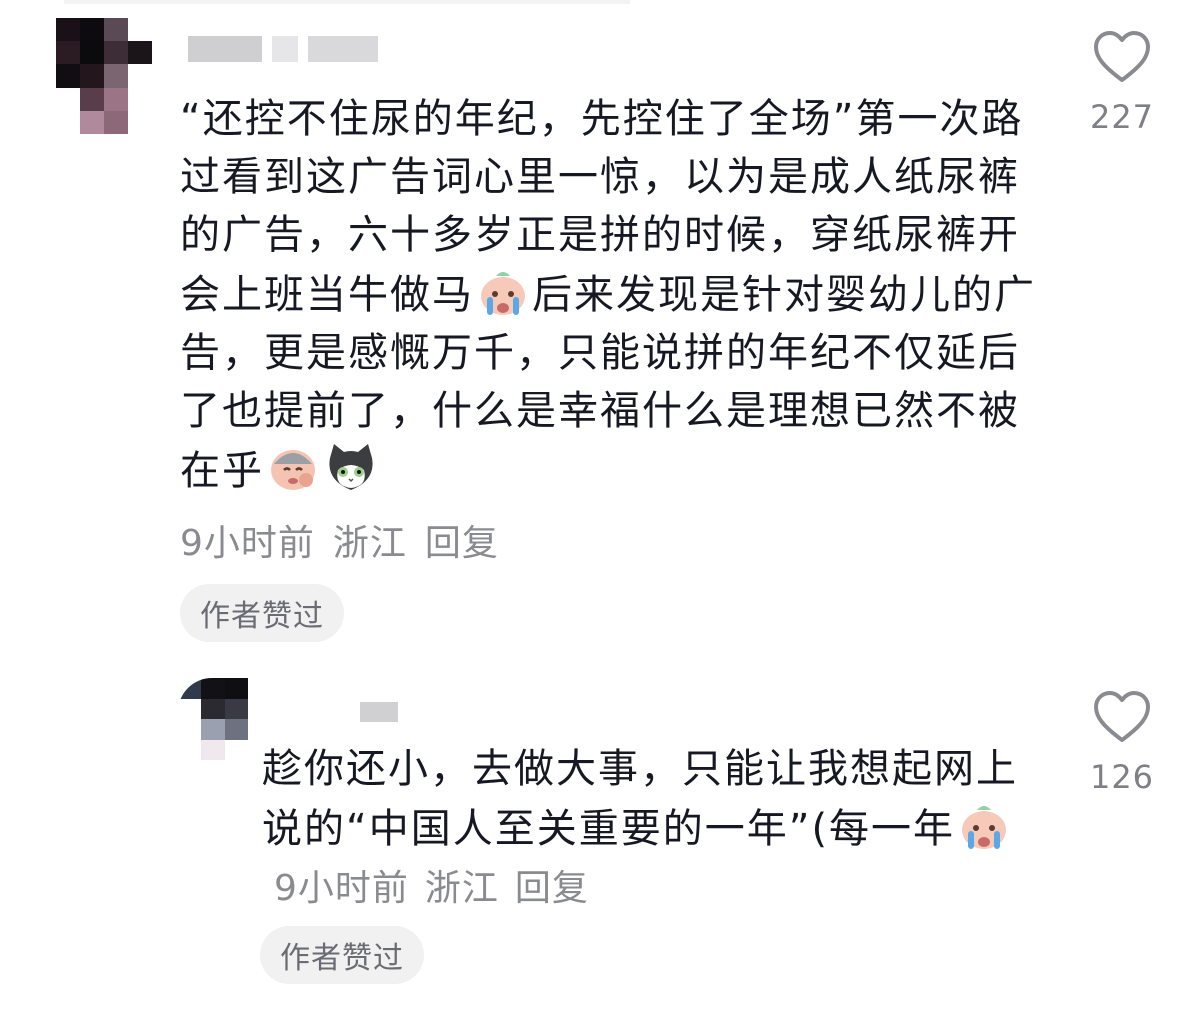 This screenshot has width=1200, height=1012. What do you see at coordinates (347, 2) in the screenshot?
I see `top-divider` at bounding box center [347, 2].